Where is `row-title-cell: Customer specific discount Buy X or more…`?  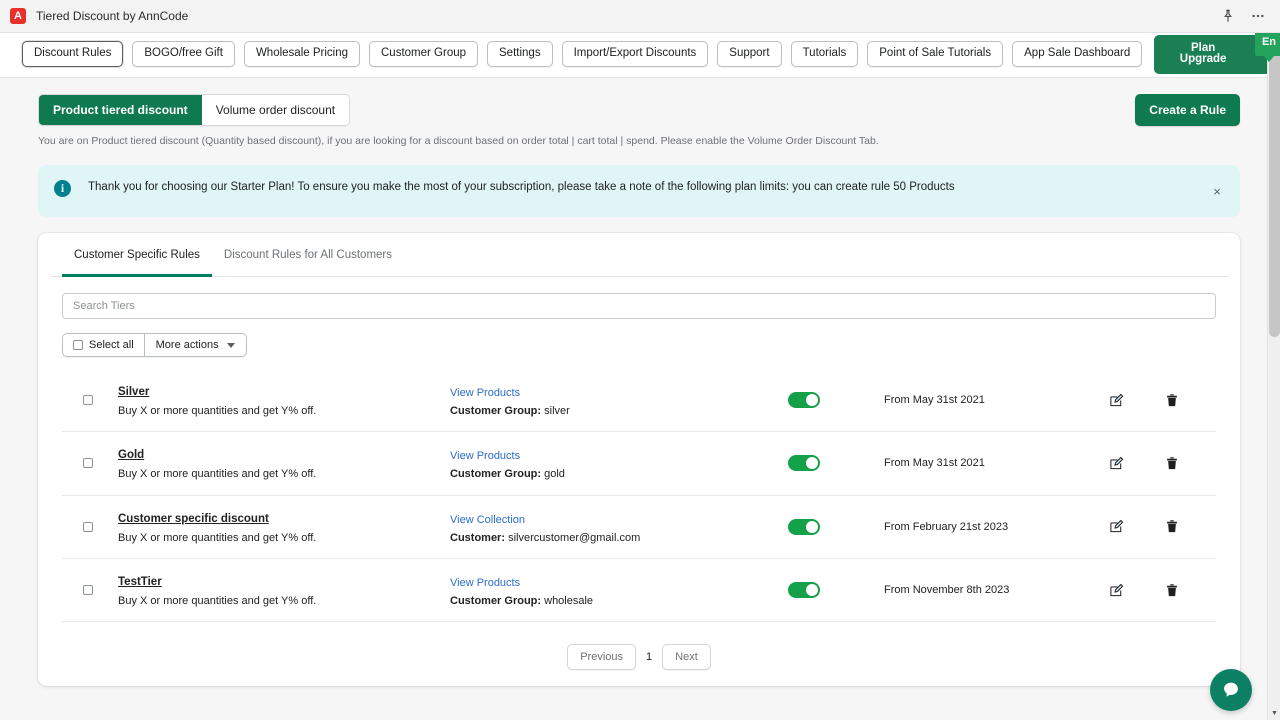 row-title-cell: Customer specific discount Buy X or more… is located at coordinates (282, 527).